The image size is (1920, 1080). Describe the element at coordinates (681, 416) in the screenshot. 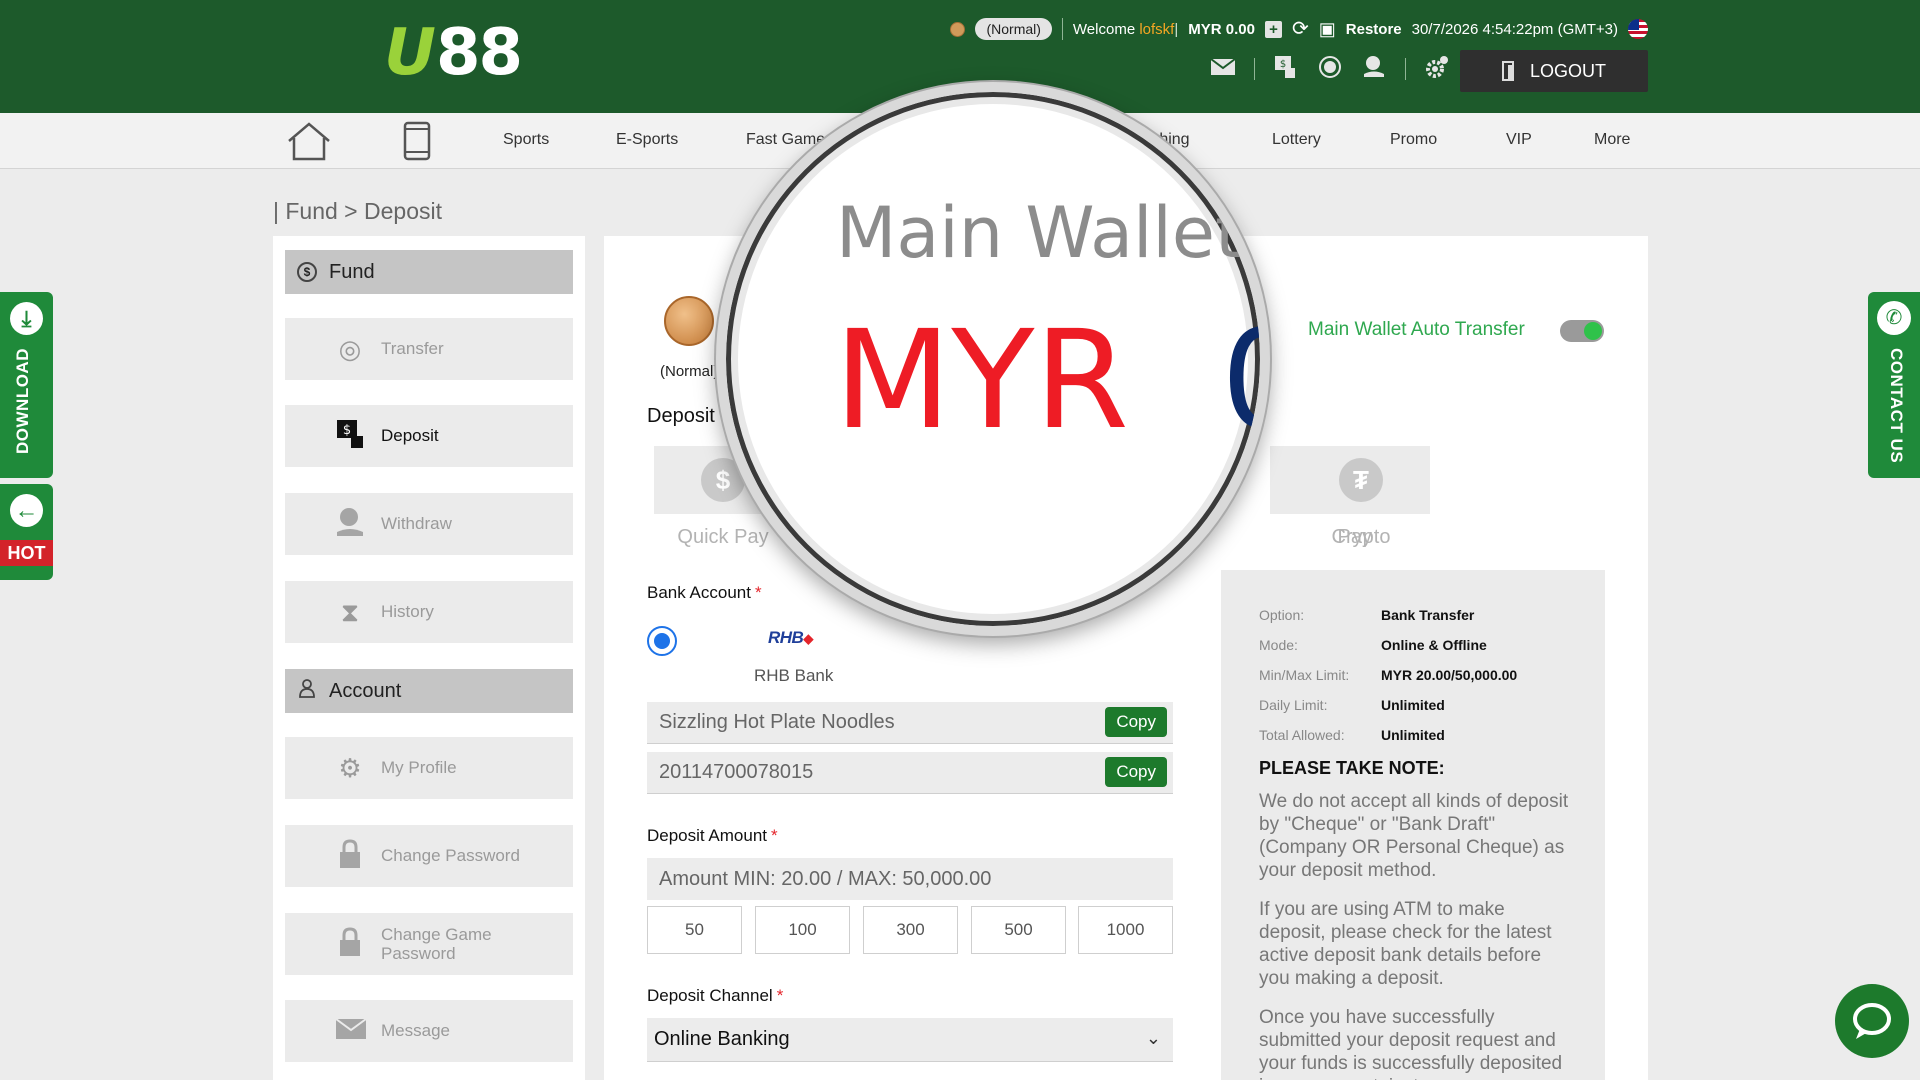

I see `deposit-method-label: Deposit` at that location.